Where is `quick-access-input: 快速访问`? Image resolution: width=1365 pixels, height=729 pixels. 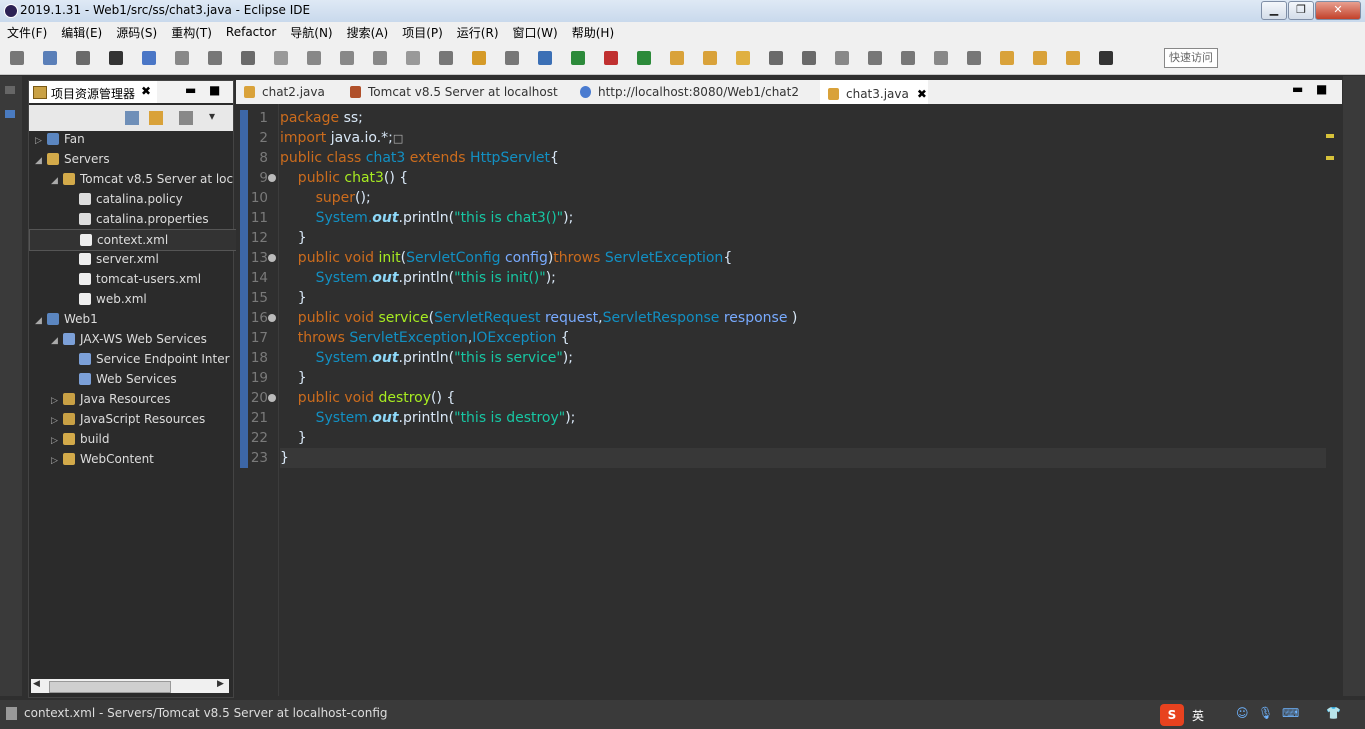
quick-access-input: 快速访问 is located at coordinates (1191, 58).